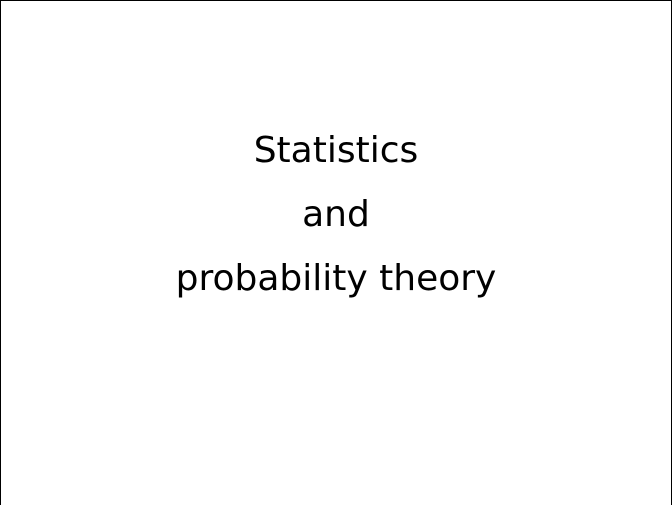  I want to click on title-line-3: probability theory, so click(336, 278).